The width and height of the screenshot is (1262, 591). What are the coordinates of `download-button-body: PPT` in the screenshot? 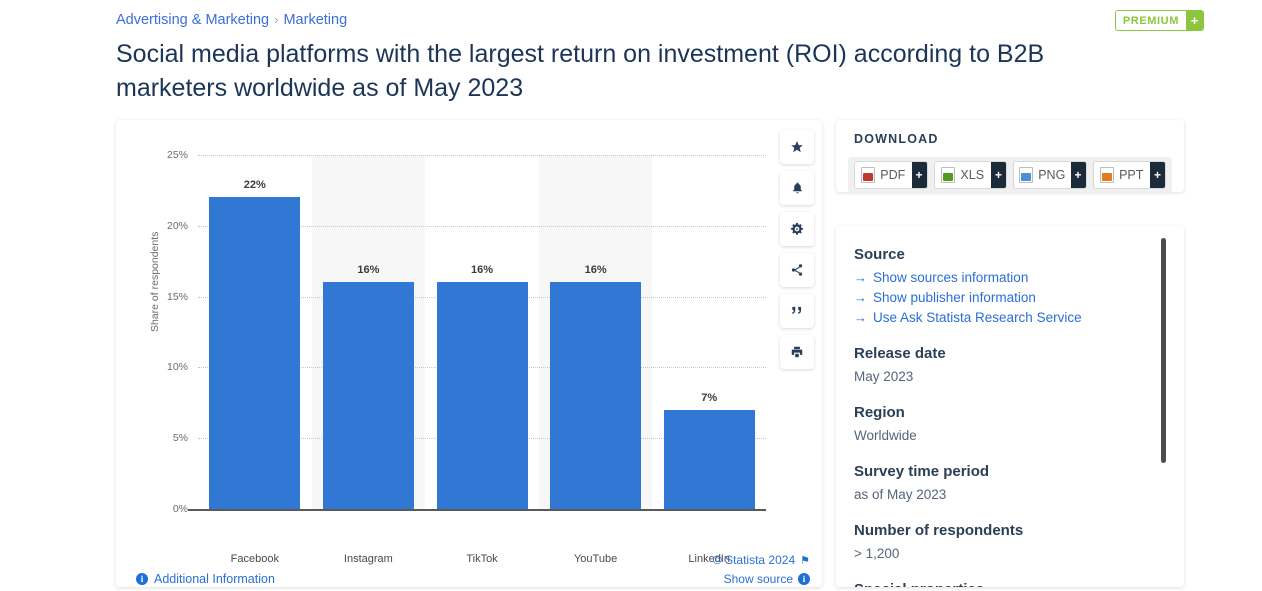 It's located at (1122, 175).